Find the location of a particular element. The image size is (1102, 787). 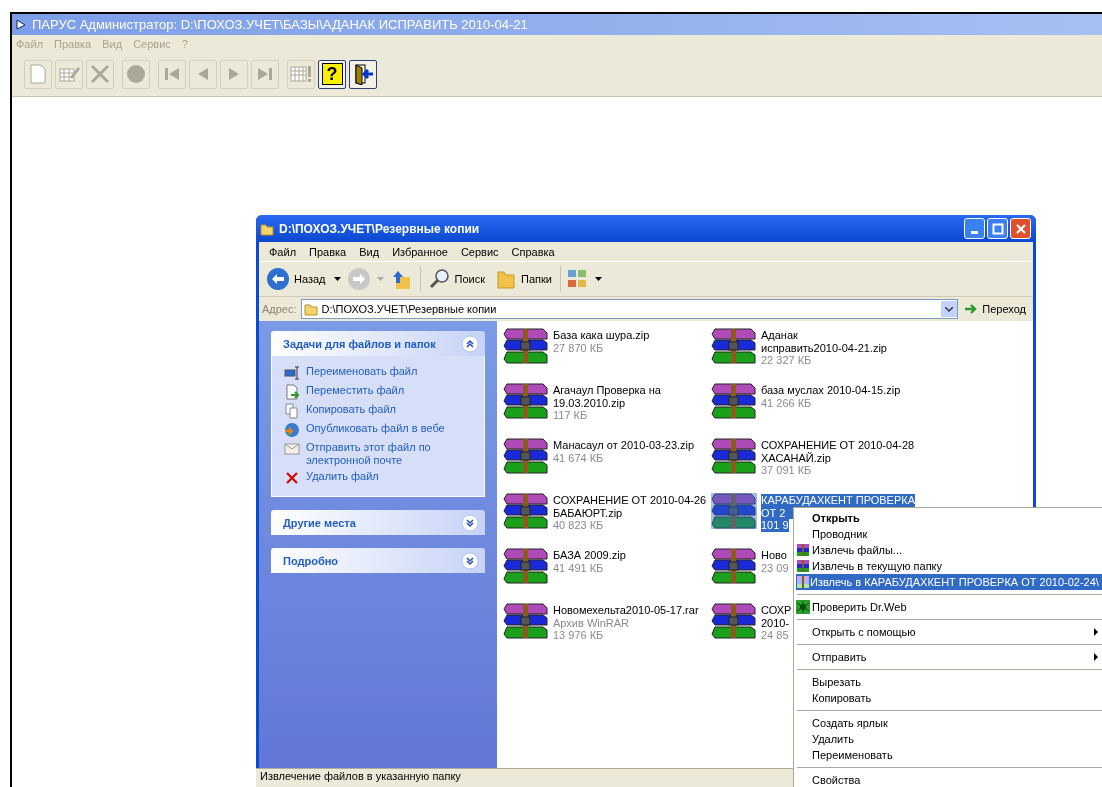

panel-title: Задачи для файлов и папок is located at coordinates (359, 343).